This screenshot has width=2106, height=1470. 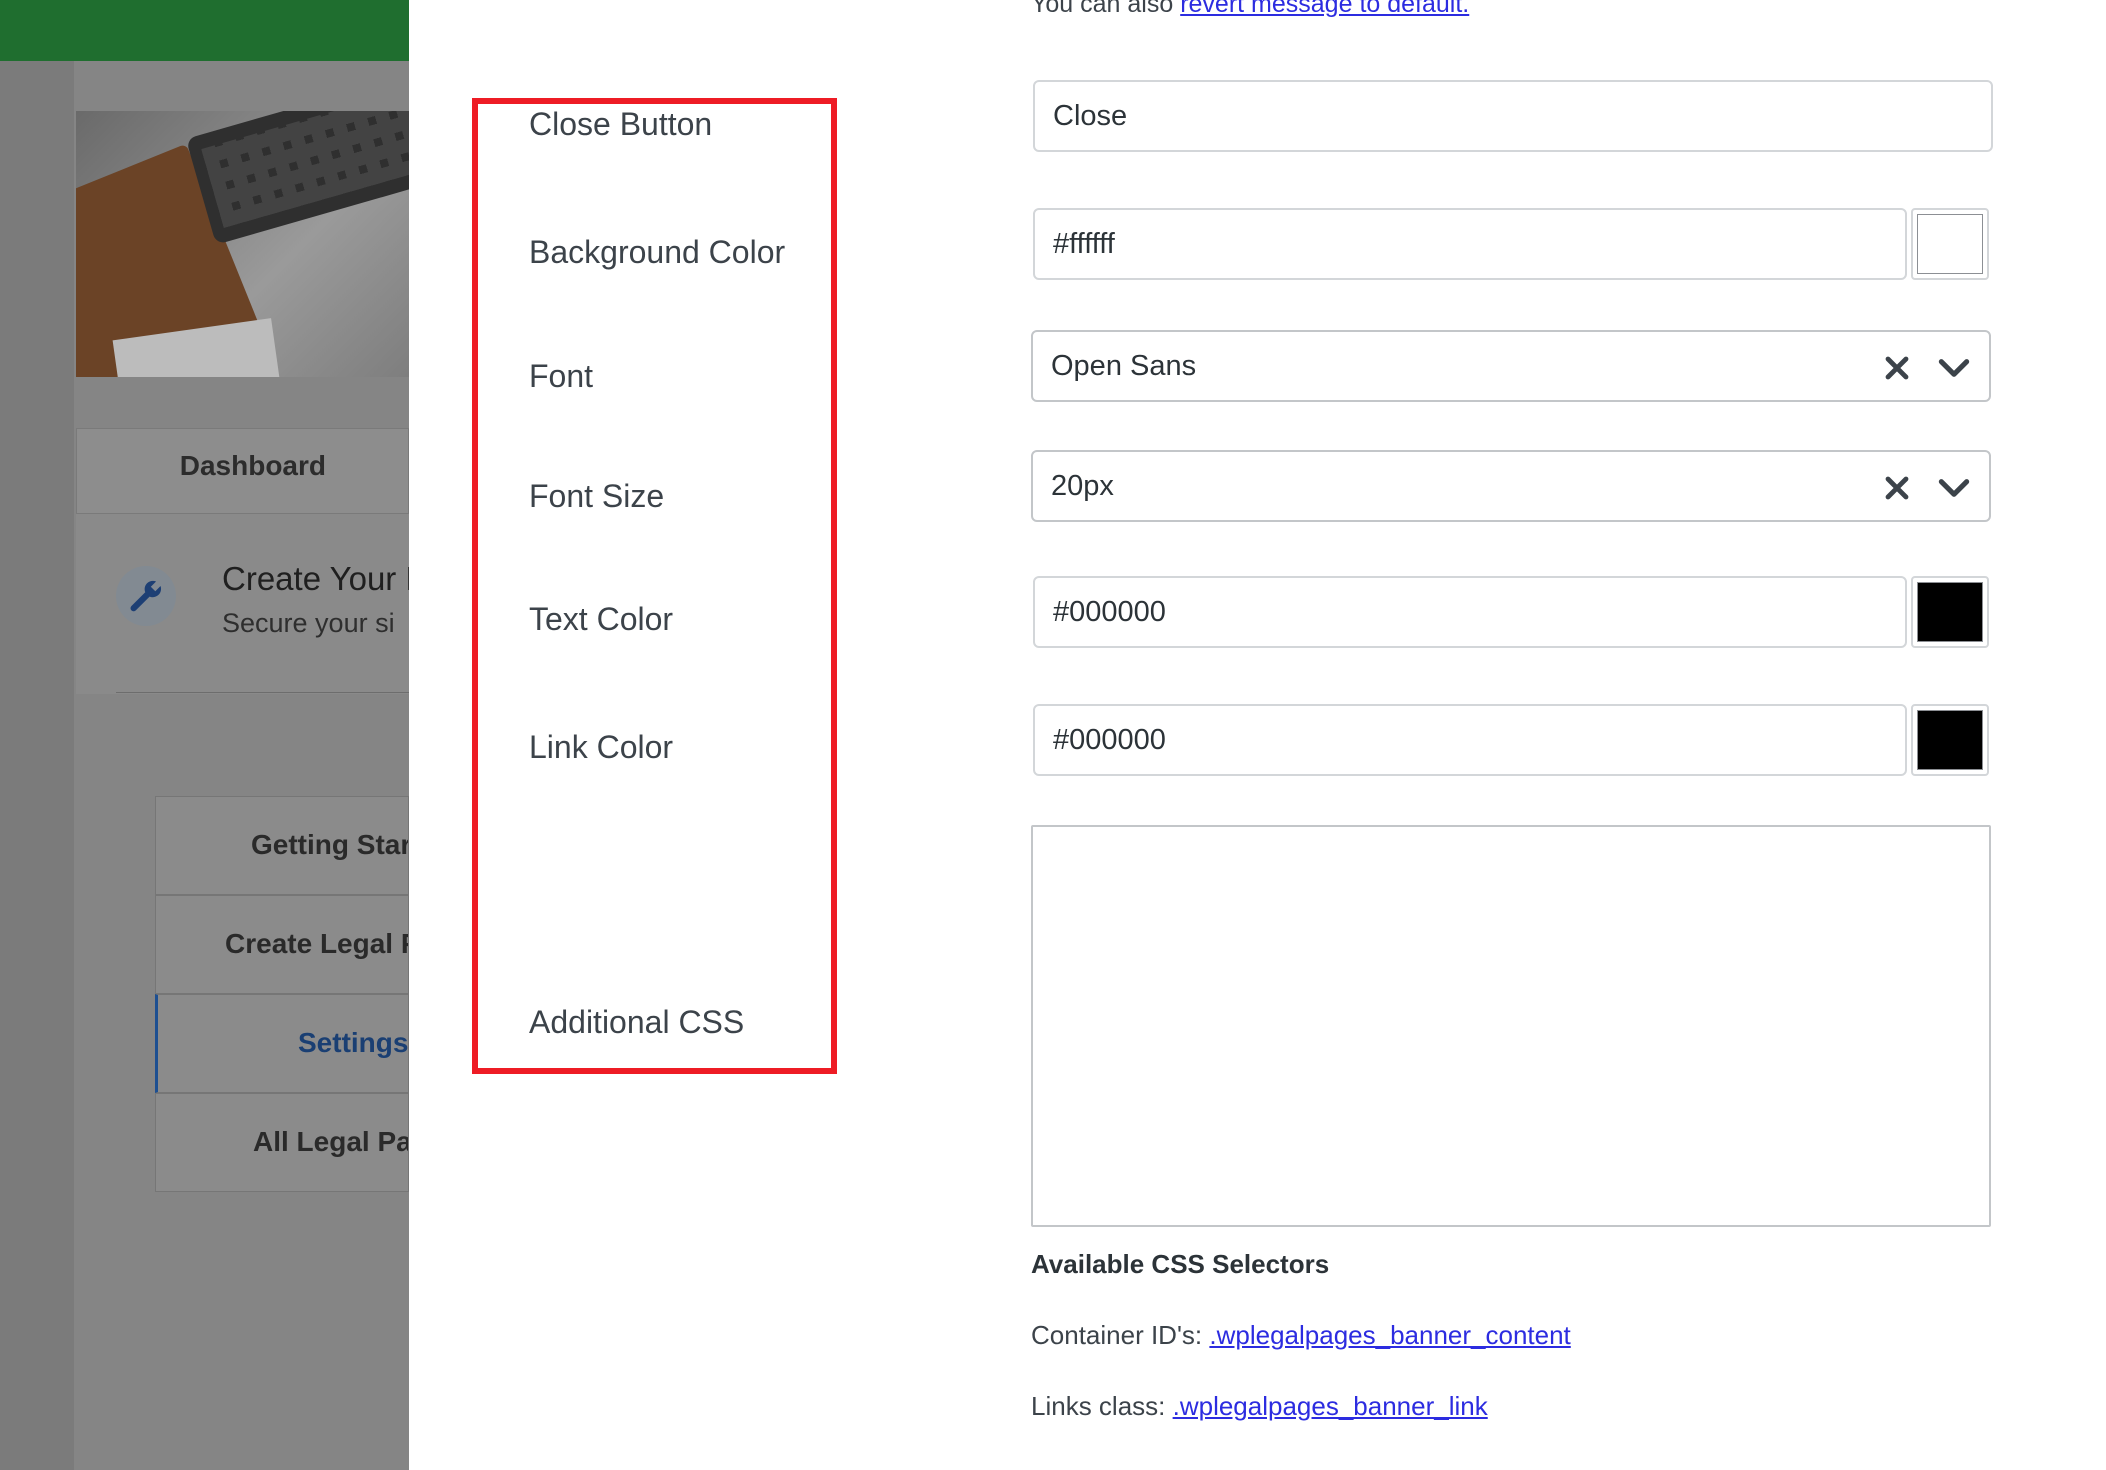 I want to click on font-size-select: 20px, so click(x=1511, y=486).